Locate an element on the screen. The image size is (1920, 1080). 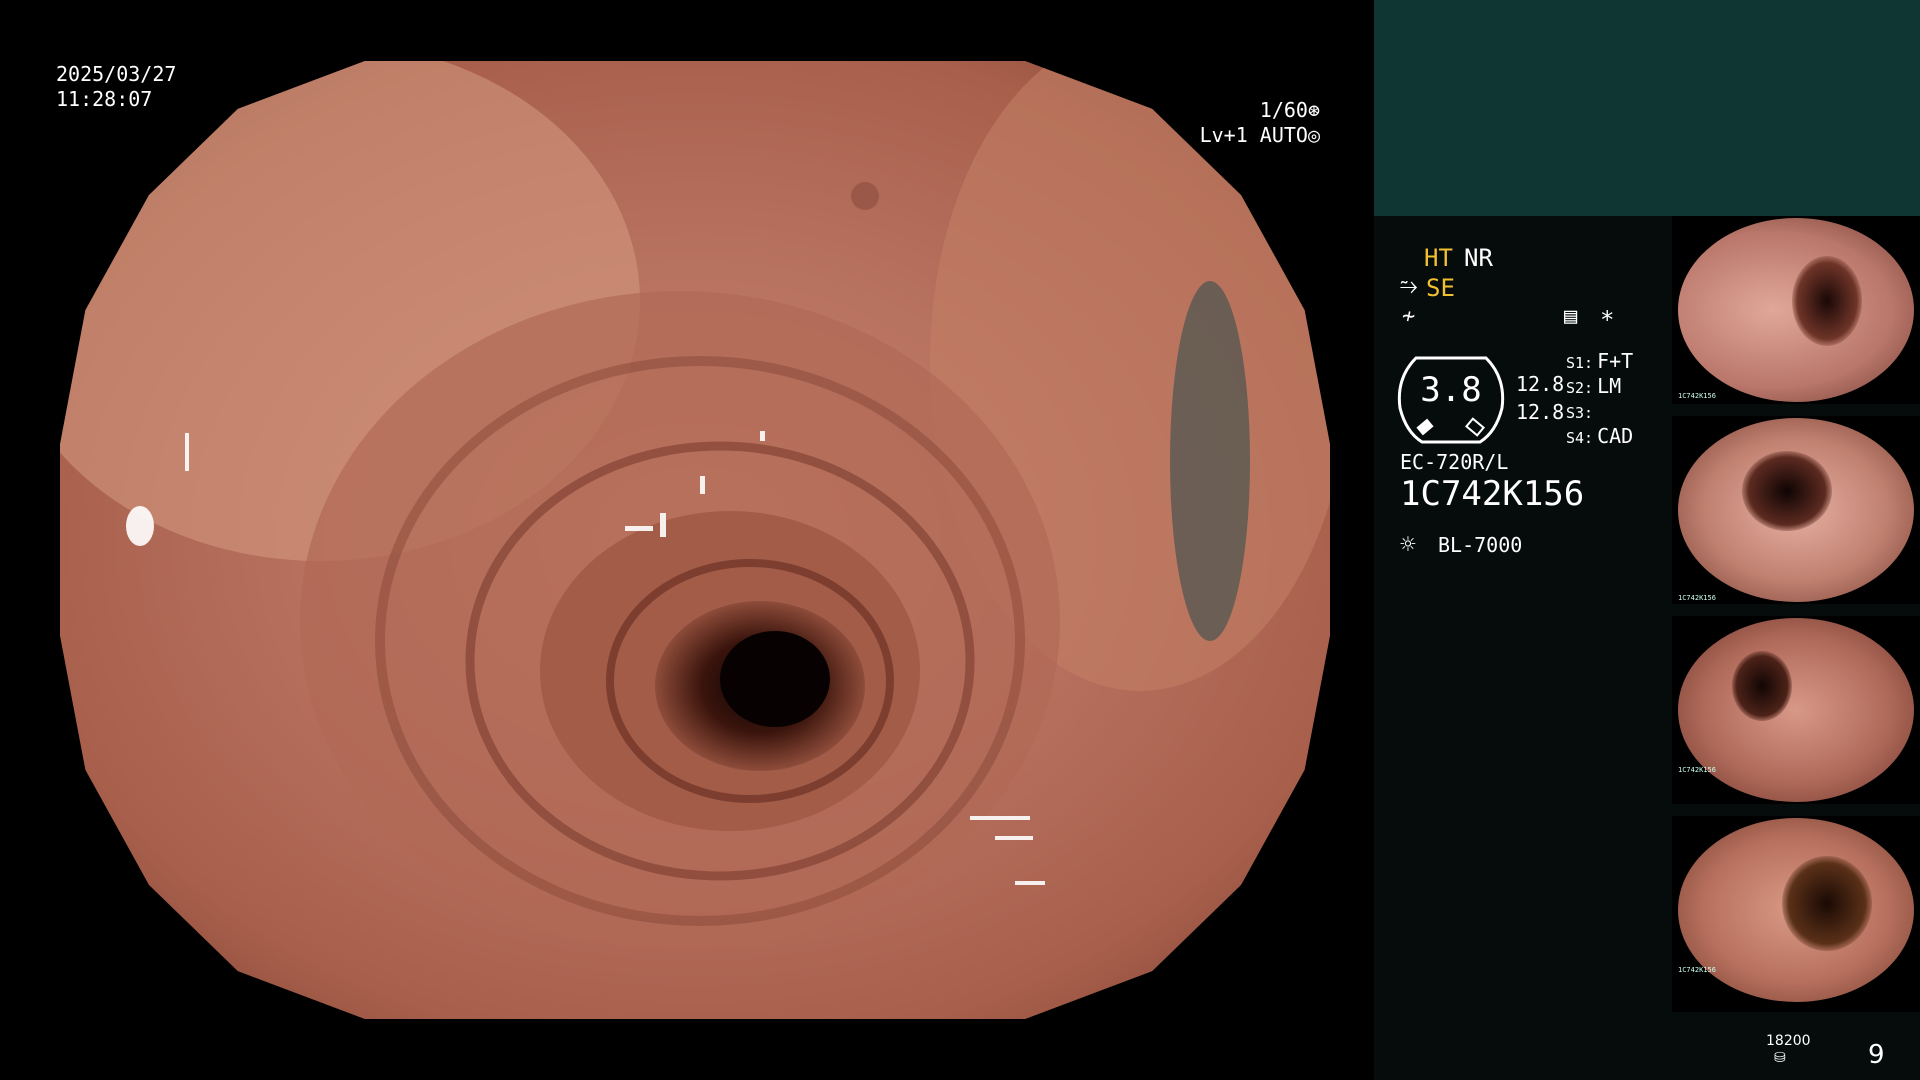
slot-1: S1: F+T is located at coordinates (1599, 361).